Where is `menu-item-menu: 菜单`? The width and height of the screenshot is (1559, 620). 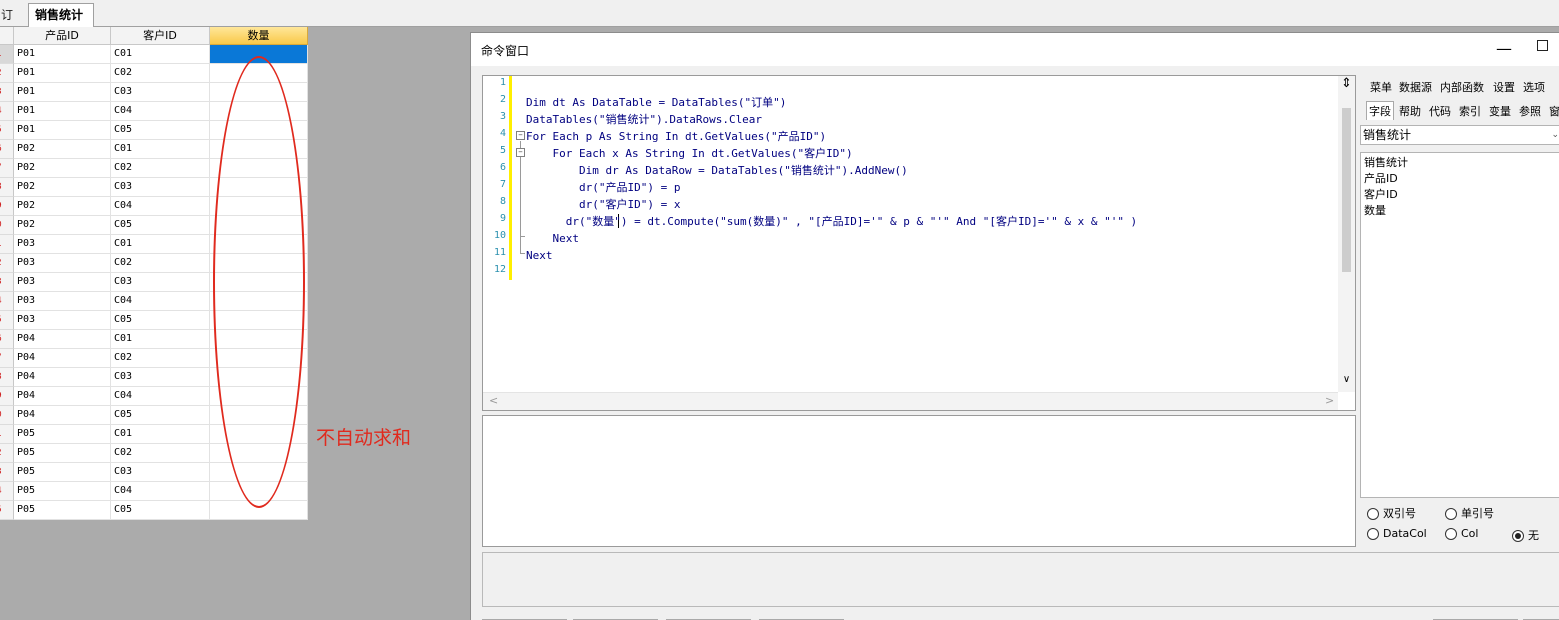 menu-item-menu: 菜单 is located at coordinates (1381, 87).